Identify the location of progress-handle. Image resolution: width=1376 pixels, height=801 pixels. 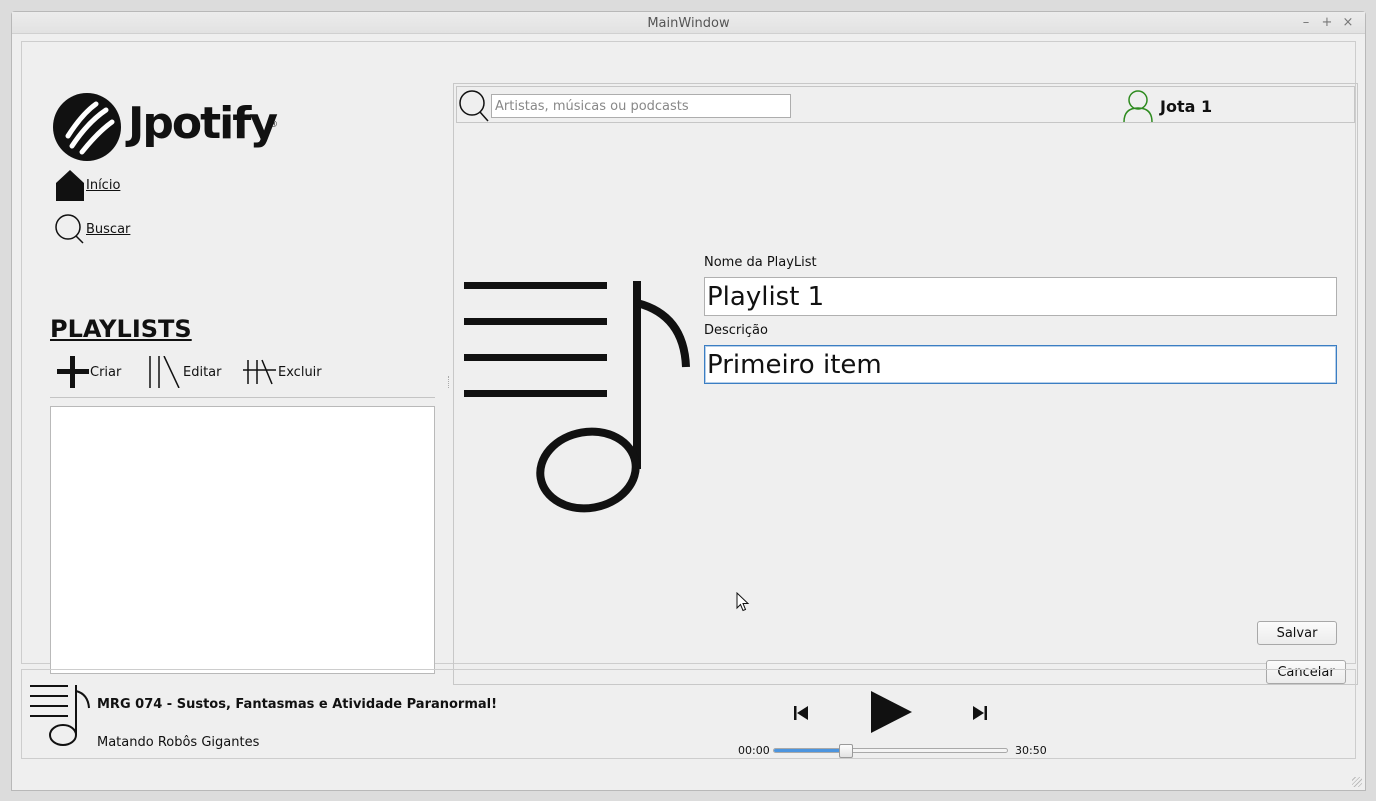
(846, 751).